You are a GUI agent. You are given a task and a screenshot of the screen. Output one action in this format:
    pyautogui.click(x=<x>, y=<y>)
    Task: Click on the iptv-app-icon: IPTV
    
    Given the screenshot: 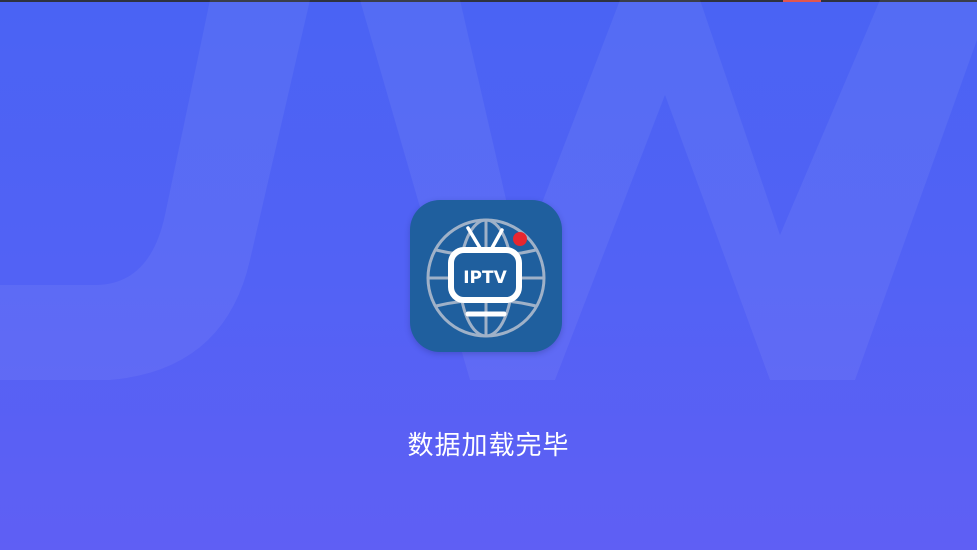 What is the action you would take?
    pyautogui.click(x=486, y=276)
    